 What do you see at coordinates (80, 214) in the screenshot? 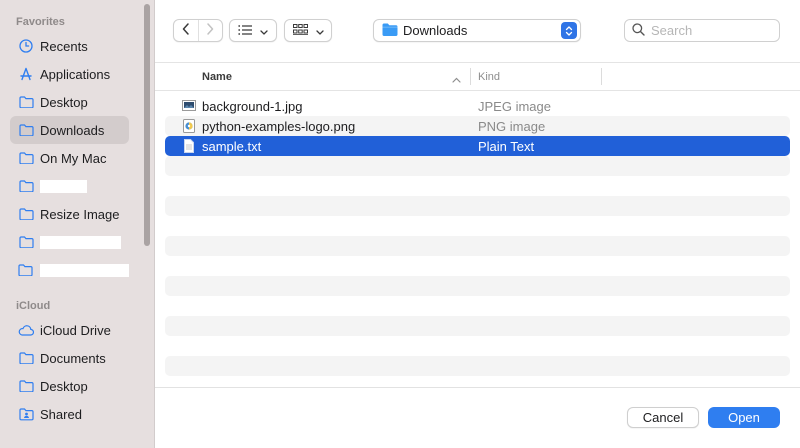
I see `sidebar-item-label: Resize Image` at bounding box center [80, 214].